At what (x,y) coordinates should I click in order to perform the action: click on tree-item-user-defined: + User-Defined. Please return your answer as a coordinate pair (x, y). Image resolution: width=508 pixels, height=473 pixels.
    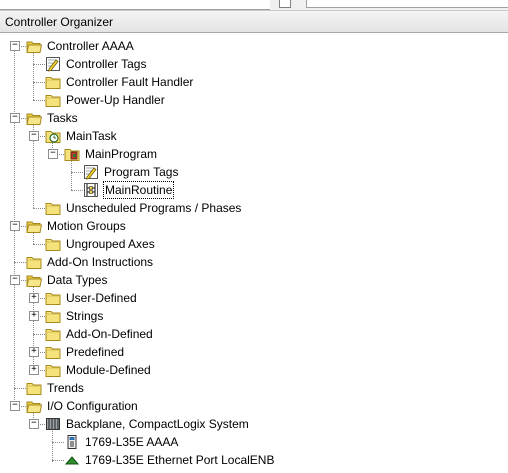
    Looking at the image, I should click on (254, 298).